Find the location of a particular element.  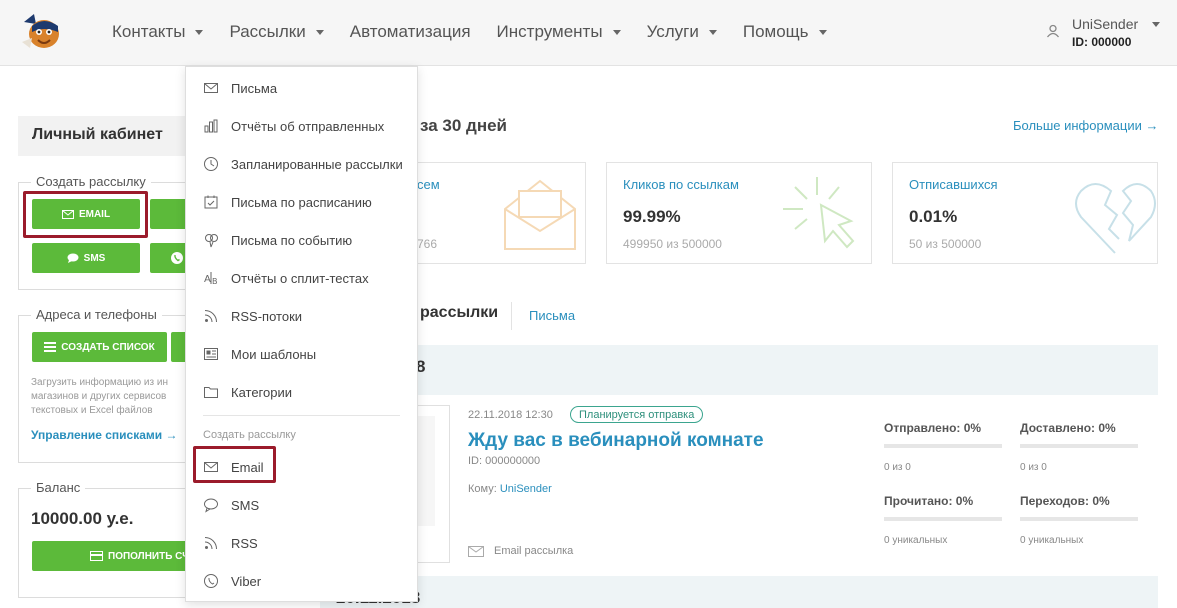

menu-item-categories: Категории is located at coordinates (301, 392).